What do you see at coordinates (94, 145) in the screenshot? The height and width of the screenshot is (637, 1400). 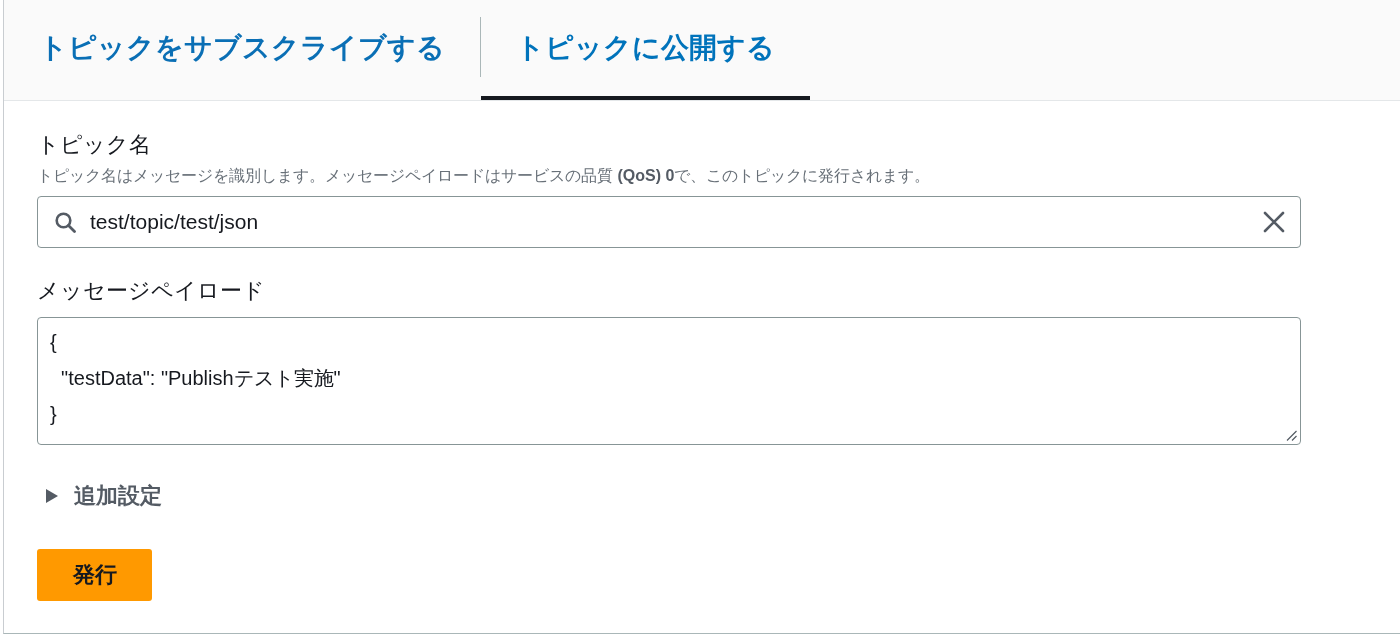 I see `field-label: トピック名` at bounding box center [94, 145].